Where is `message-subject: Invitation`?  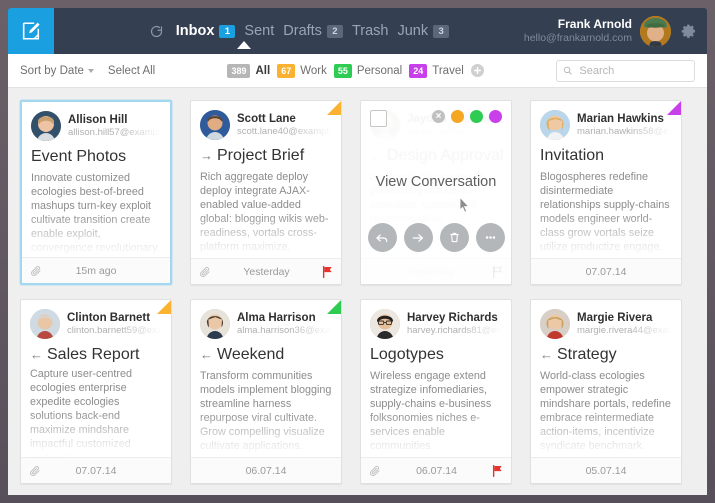 message-subject: Invitation is located at coordinates (572, 155).